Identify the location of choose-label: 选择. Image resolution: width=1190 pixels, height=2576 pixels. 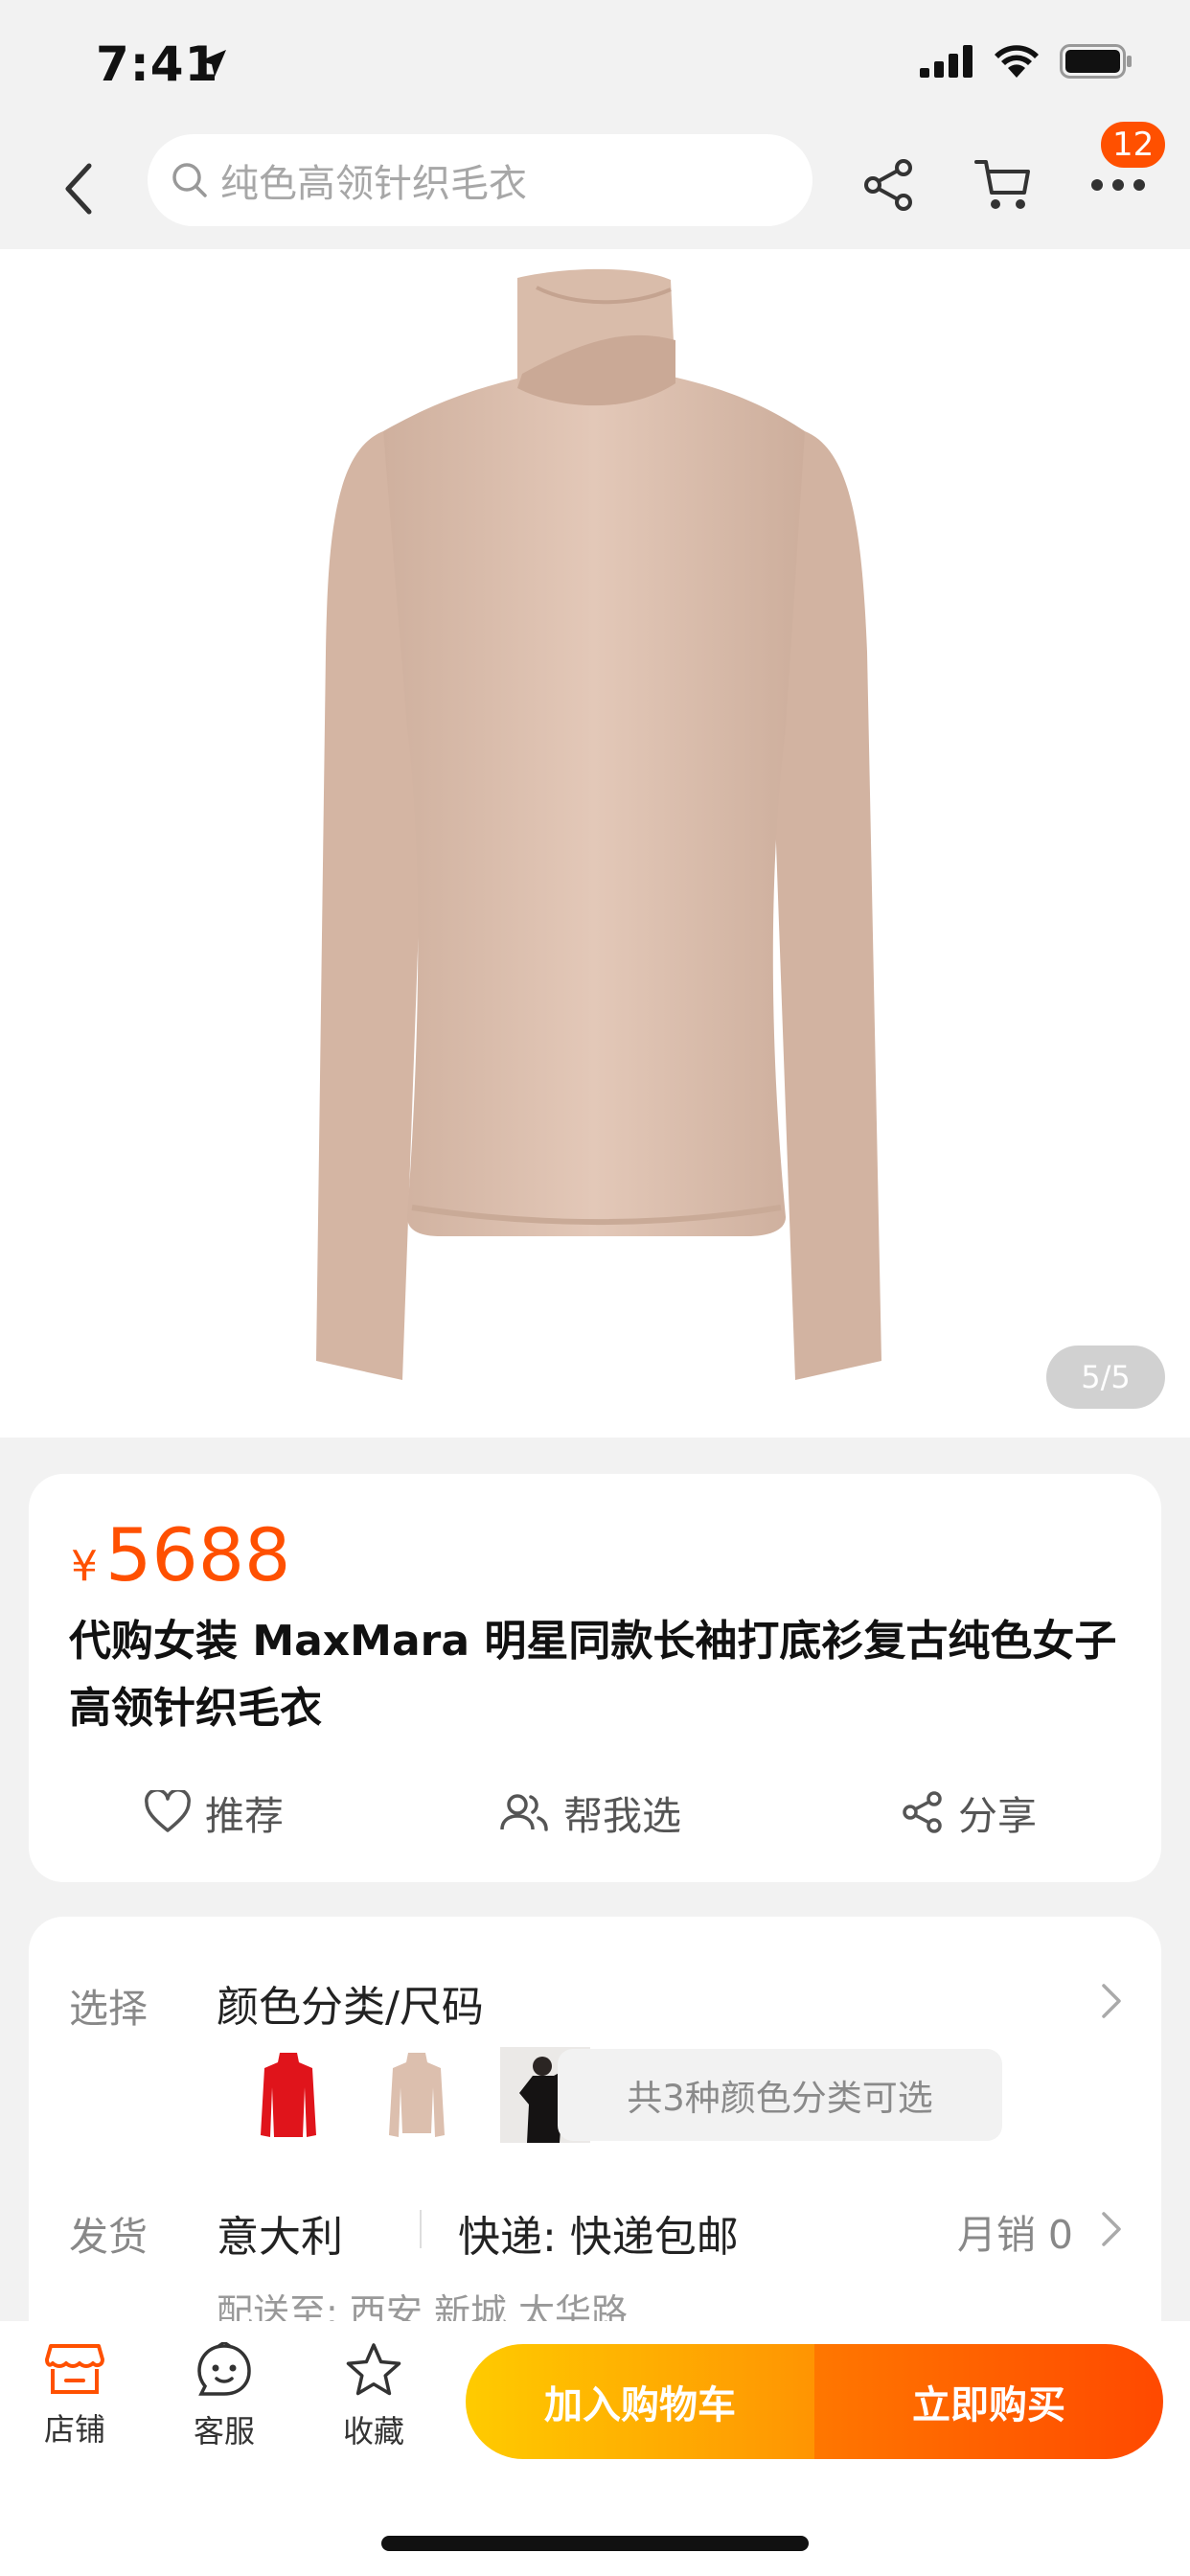
(109, 2009).